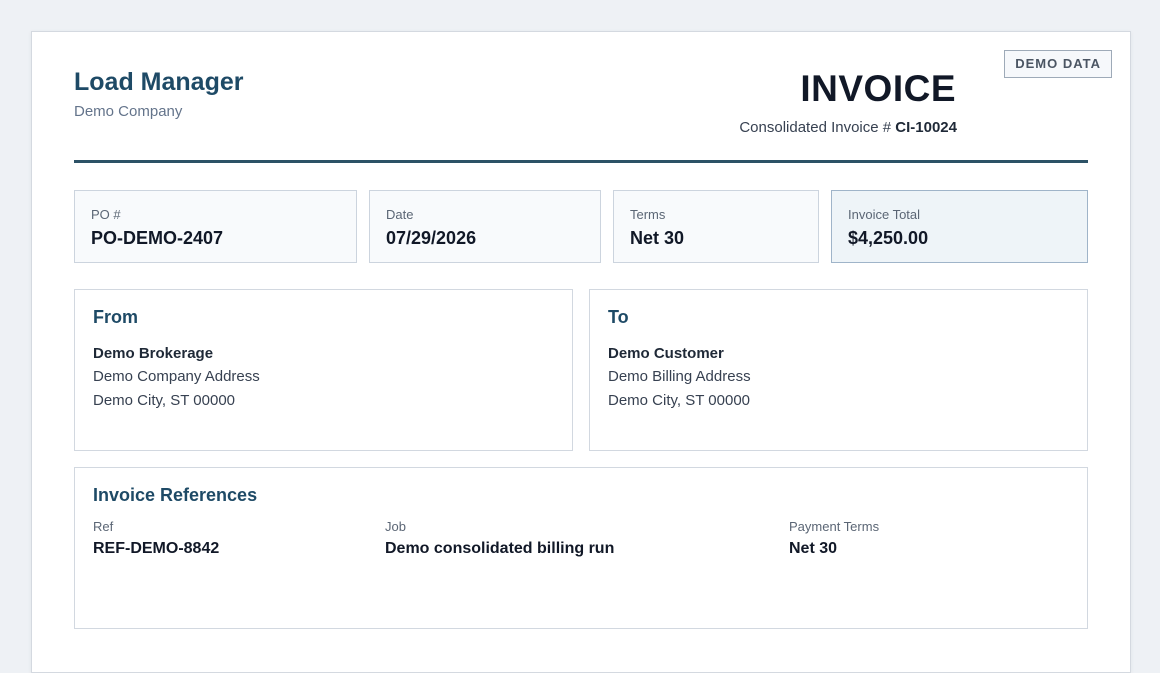  What do you see at coordinates (648, 214) in the screenshot?
I see `summary-label: Terms` at bounding box center [648, 214].